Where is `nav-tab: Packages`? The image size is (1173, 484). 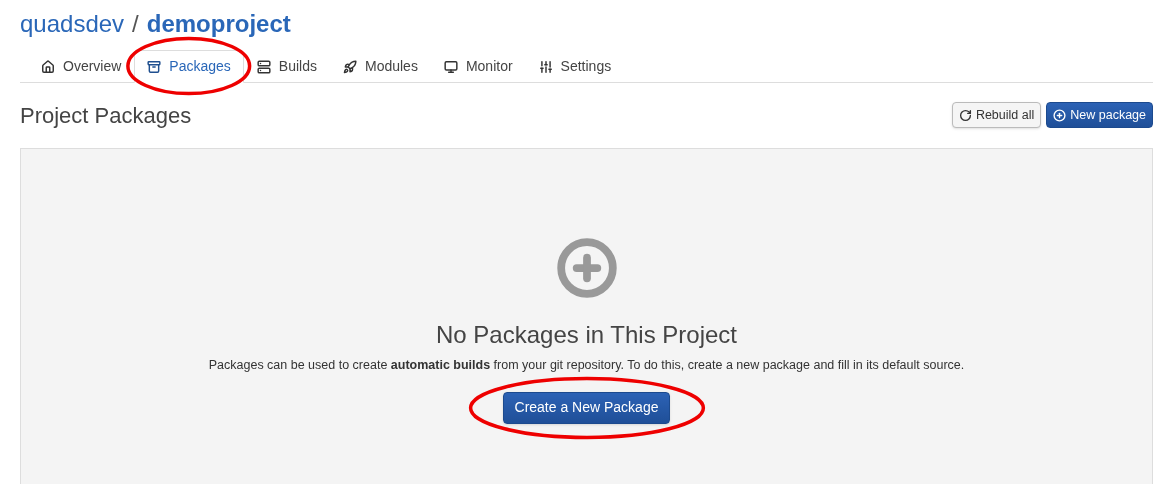
nav-tab: Packages is located at coordinates (189, 66).